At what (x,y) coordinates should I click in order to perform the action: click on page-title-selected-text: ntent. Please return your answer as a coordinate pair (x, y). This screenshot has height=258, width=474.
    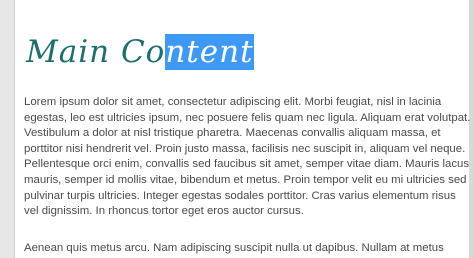
    Looking at the image, I should click on (209, 52).